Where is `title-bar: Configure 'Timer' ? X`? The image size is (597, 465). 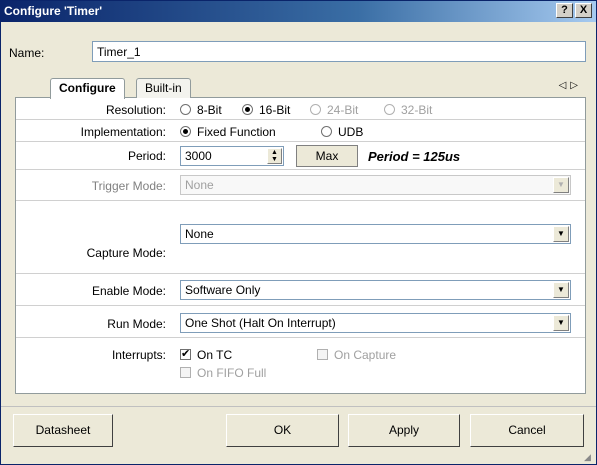 title-bar: Configure 'Timer' ? X is located at coordinates (298, 11).